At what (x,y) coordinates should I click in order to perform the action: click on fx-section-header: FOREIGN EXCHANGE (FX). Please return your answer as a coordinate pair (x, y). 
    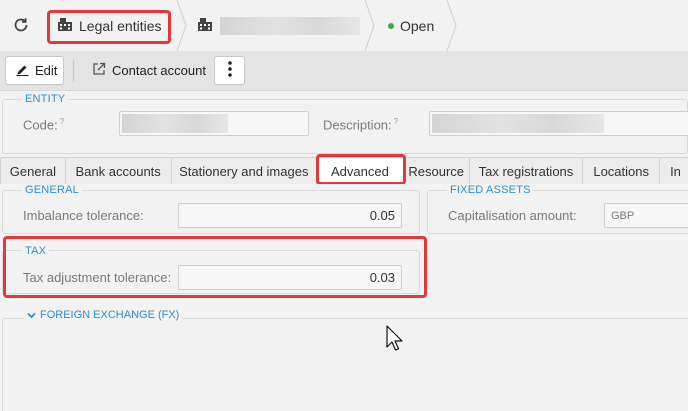
    Looking at the image, I should click on (103, 315).